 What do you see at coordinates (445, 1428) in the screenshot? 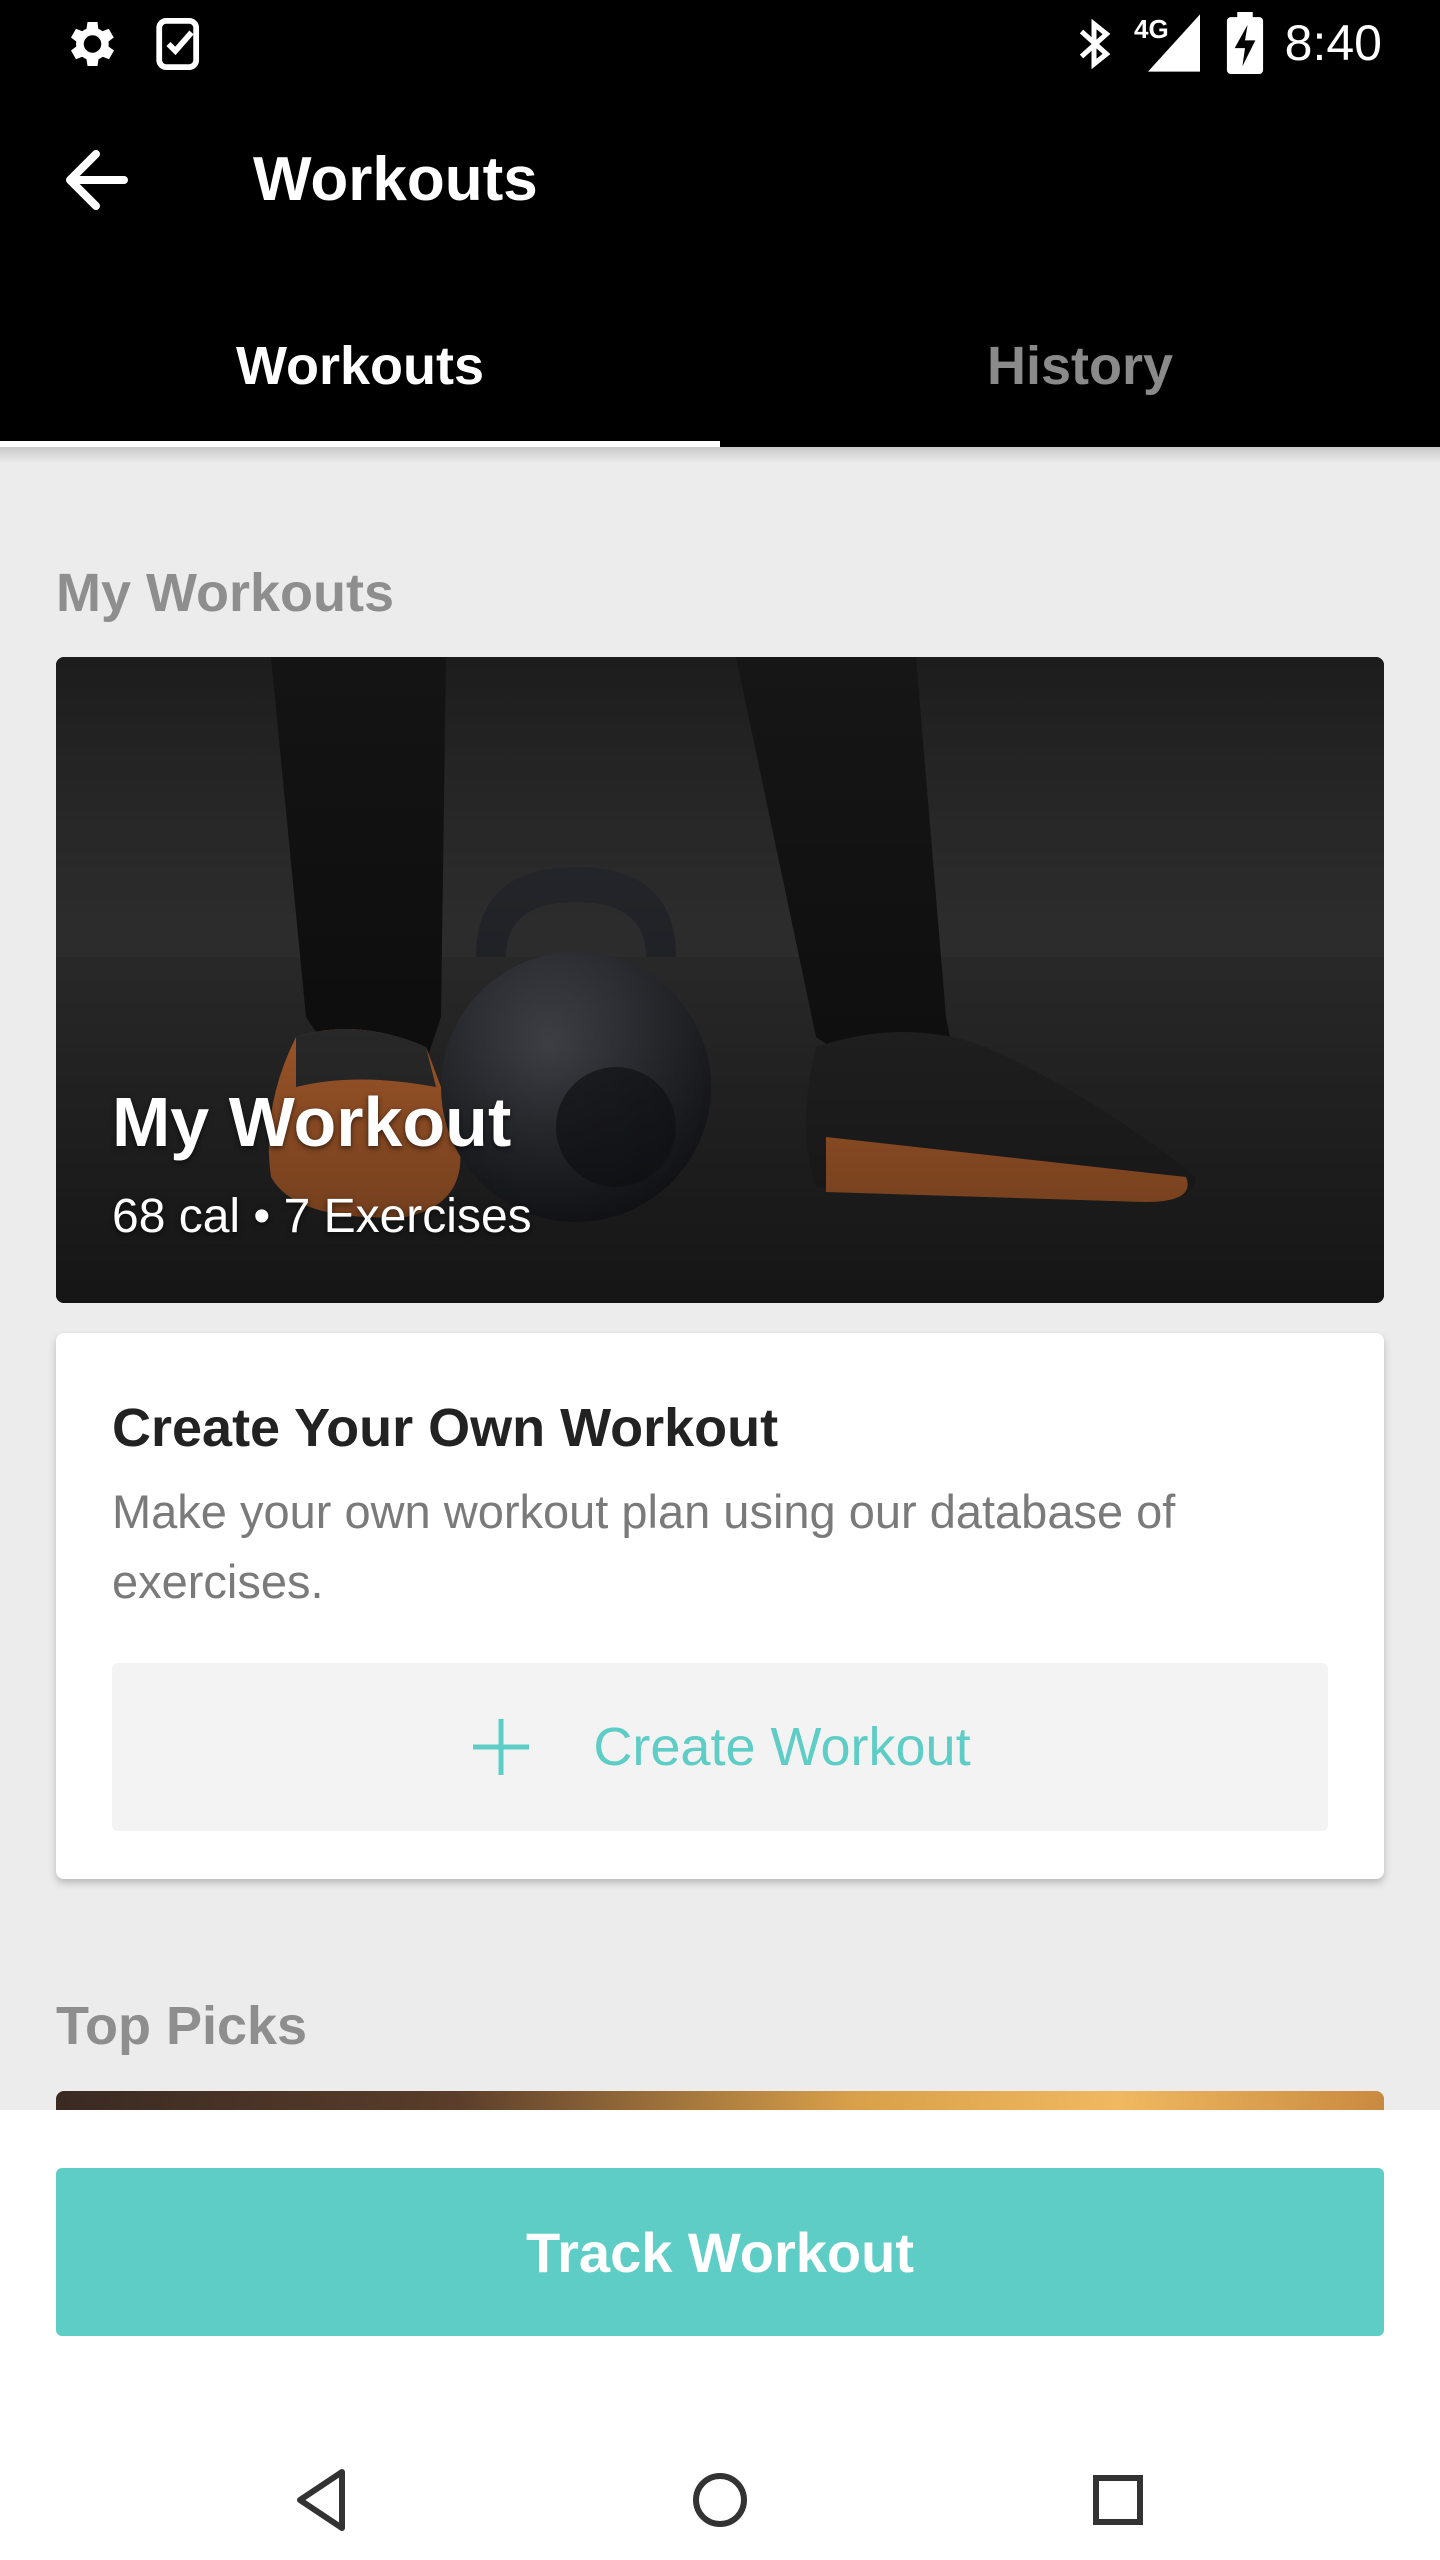
I see `create-card-title: Create Your Own Workout` at bounding box center [445, 1428].